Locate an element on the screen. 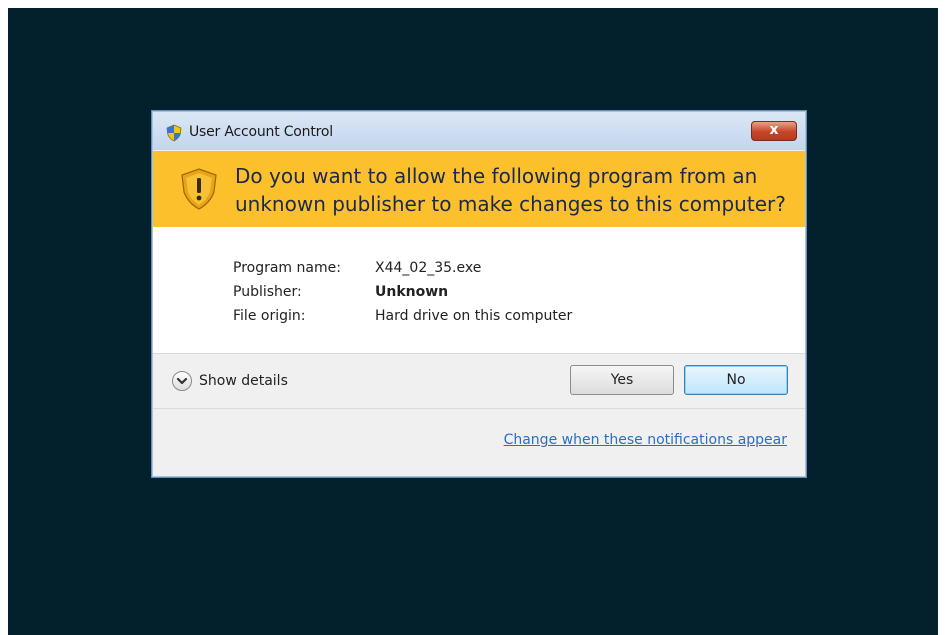  yes-button: Yes is located at coordinates (622, 380).